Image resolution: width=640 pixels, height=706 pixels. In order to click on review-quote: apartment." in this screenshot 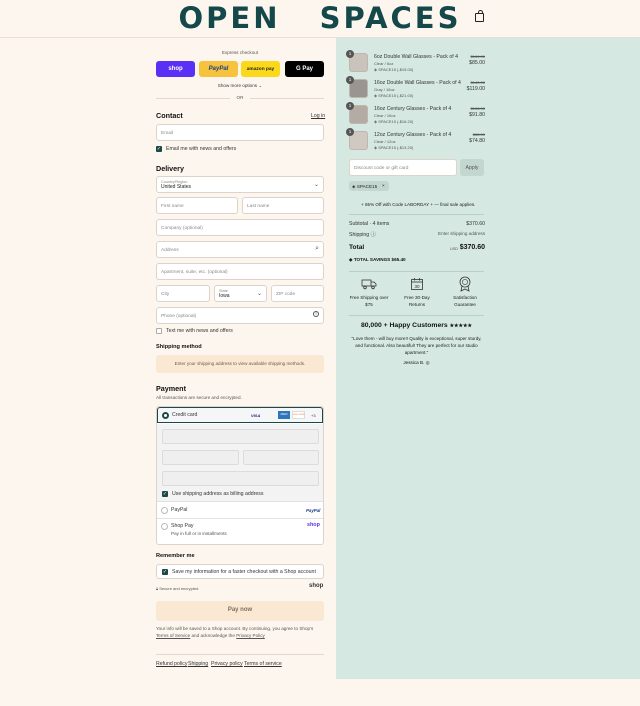, I will do `click(416, 352)`.